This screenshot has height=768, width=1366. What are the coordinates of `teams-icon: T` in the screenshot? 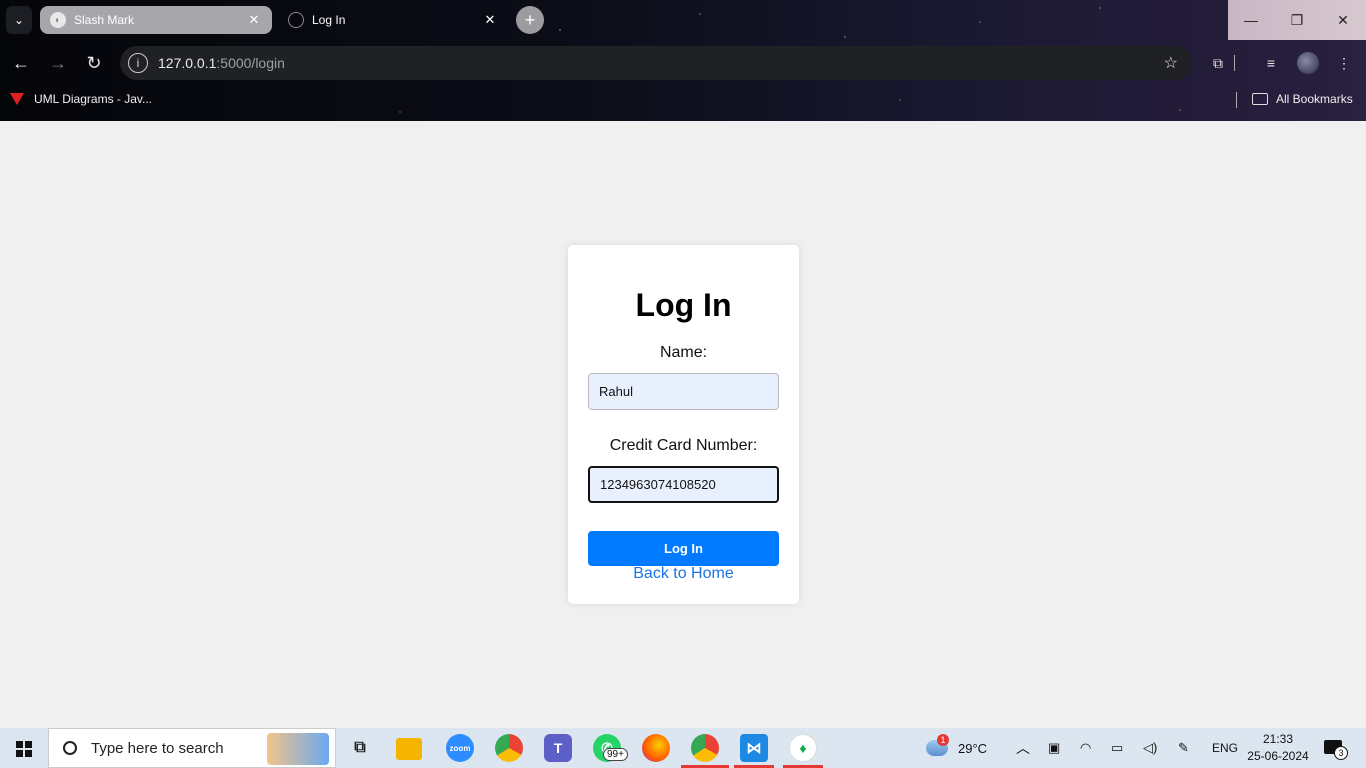 It's located at (558, 748).